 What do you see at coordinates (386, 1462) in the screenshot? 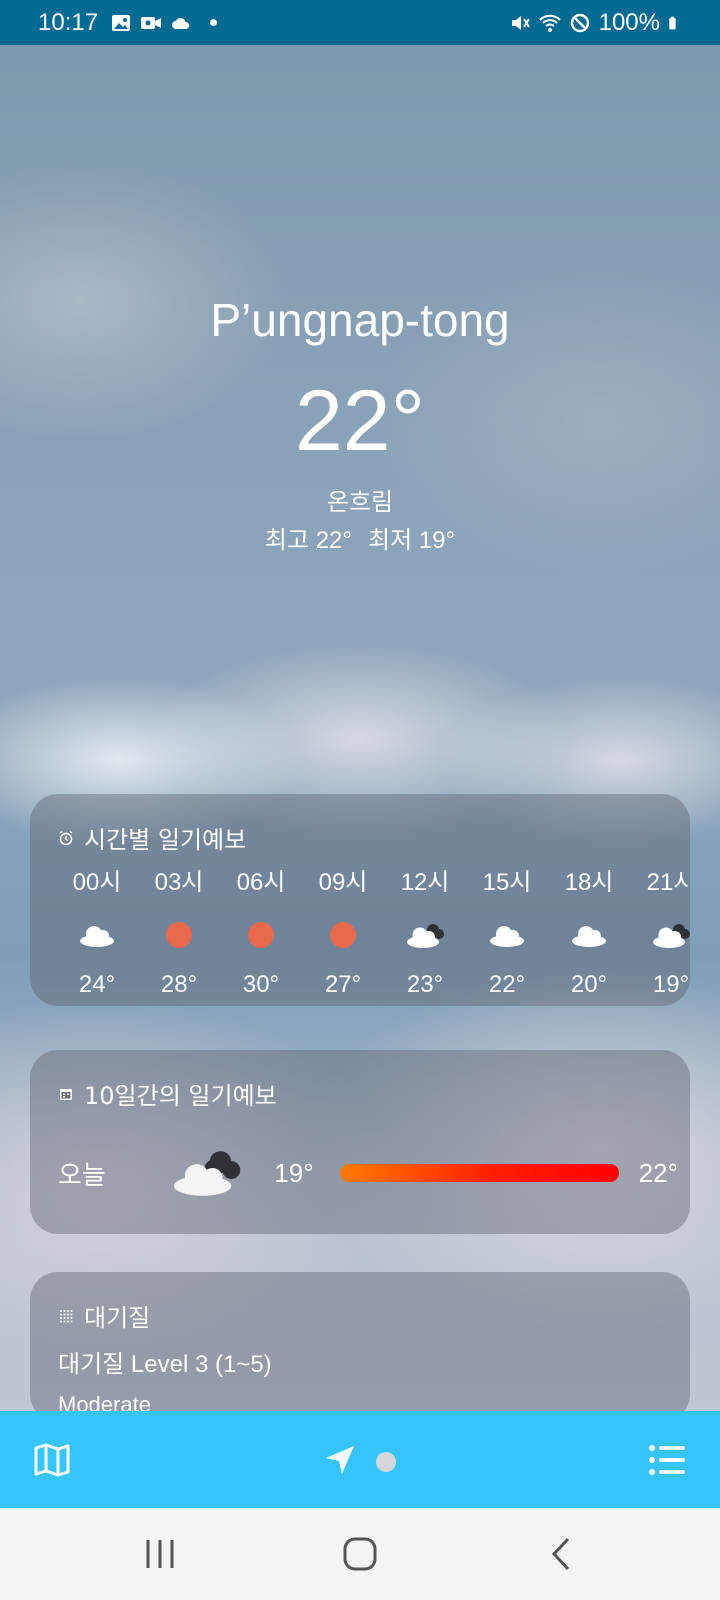
I see `page-indicator-dot` at bounding box center [386, 1462].